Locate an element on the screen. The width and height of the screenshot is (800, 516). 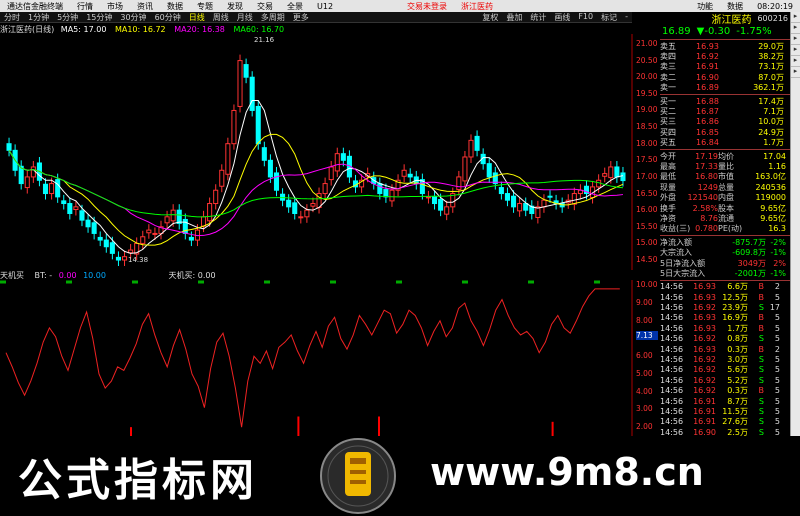
btn-f10: F10 is located at coordinates (585, 17).